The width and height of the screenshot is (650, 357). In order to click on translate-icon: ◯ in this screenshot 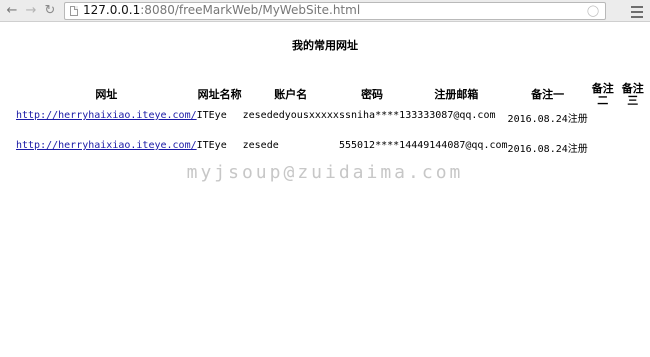, I will do `click(593, 11)`.